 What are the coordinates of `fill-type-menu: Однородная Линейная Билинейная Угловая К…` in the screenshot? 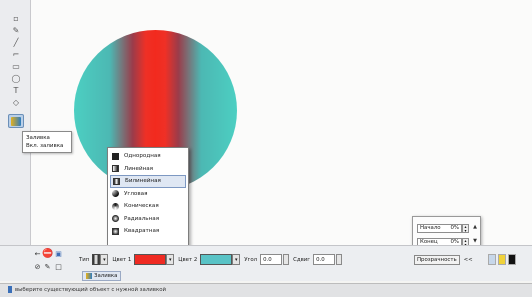 It's located at (148, 199).